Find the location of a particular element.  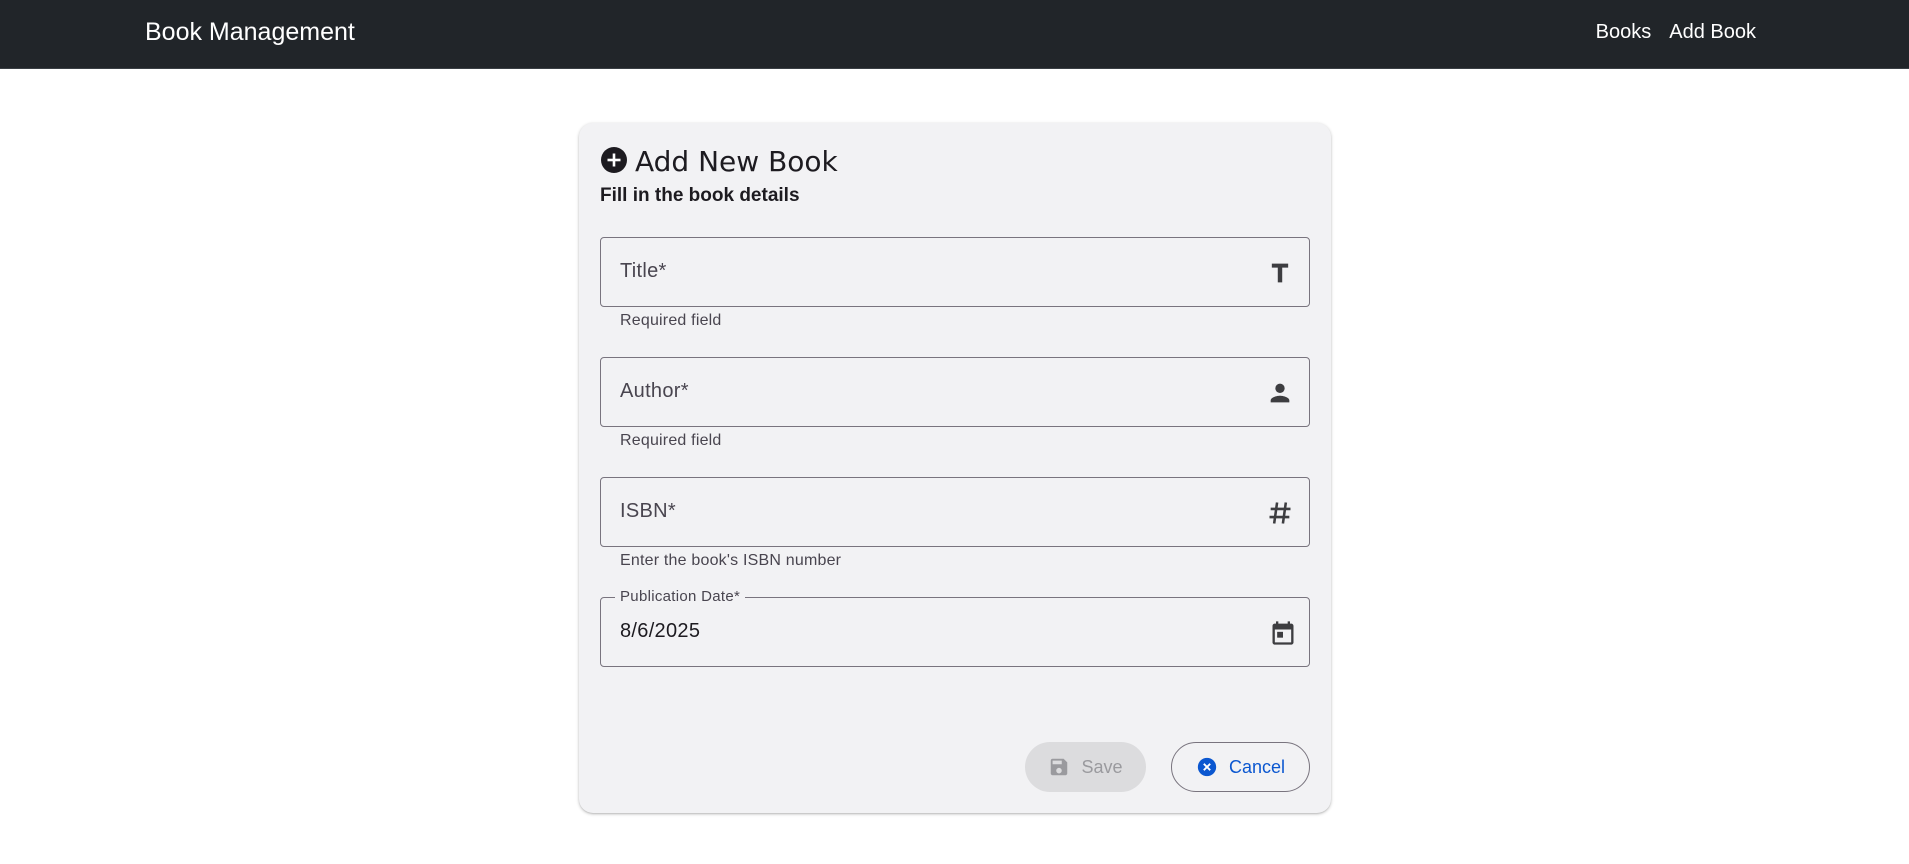

card-header: Add New Book is located at coordinates (719, 161).